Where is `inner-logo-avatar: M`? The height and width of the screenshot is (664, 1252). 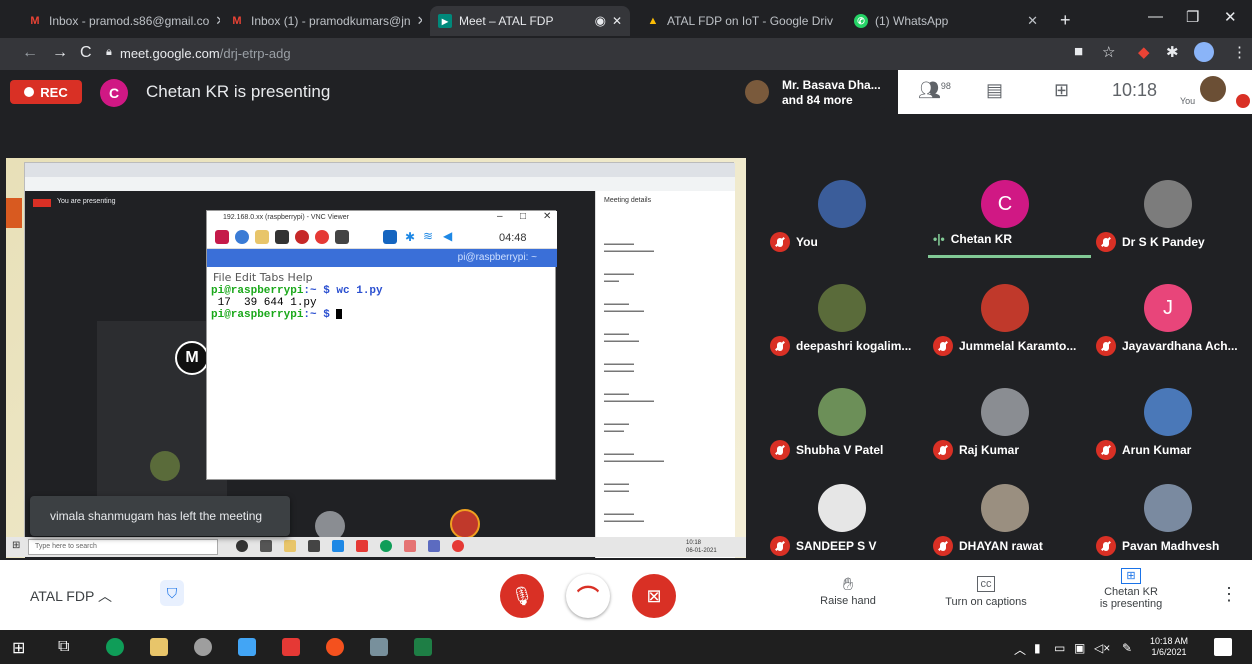 inner-logo-avatar: M is located at coordinates (192, 358).